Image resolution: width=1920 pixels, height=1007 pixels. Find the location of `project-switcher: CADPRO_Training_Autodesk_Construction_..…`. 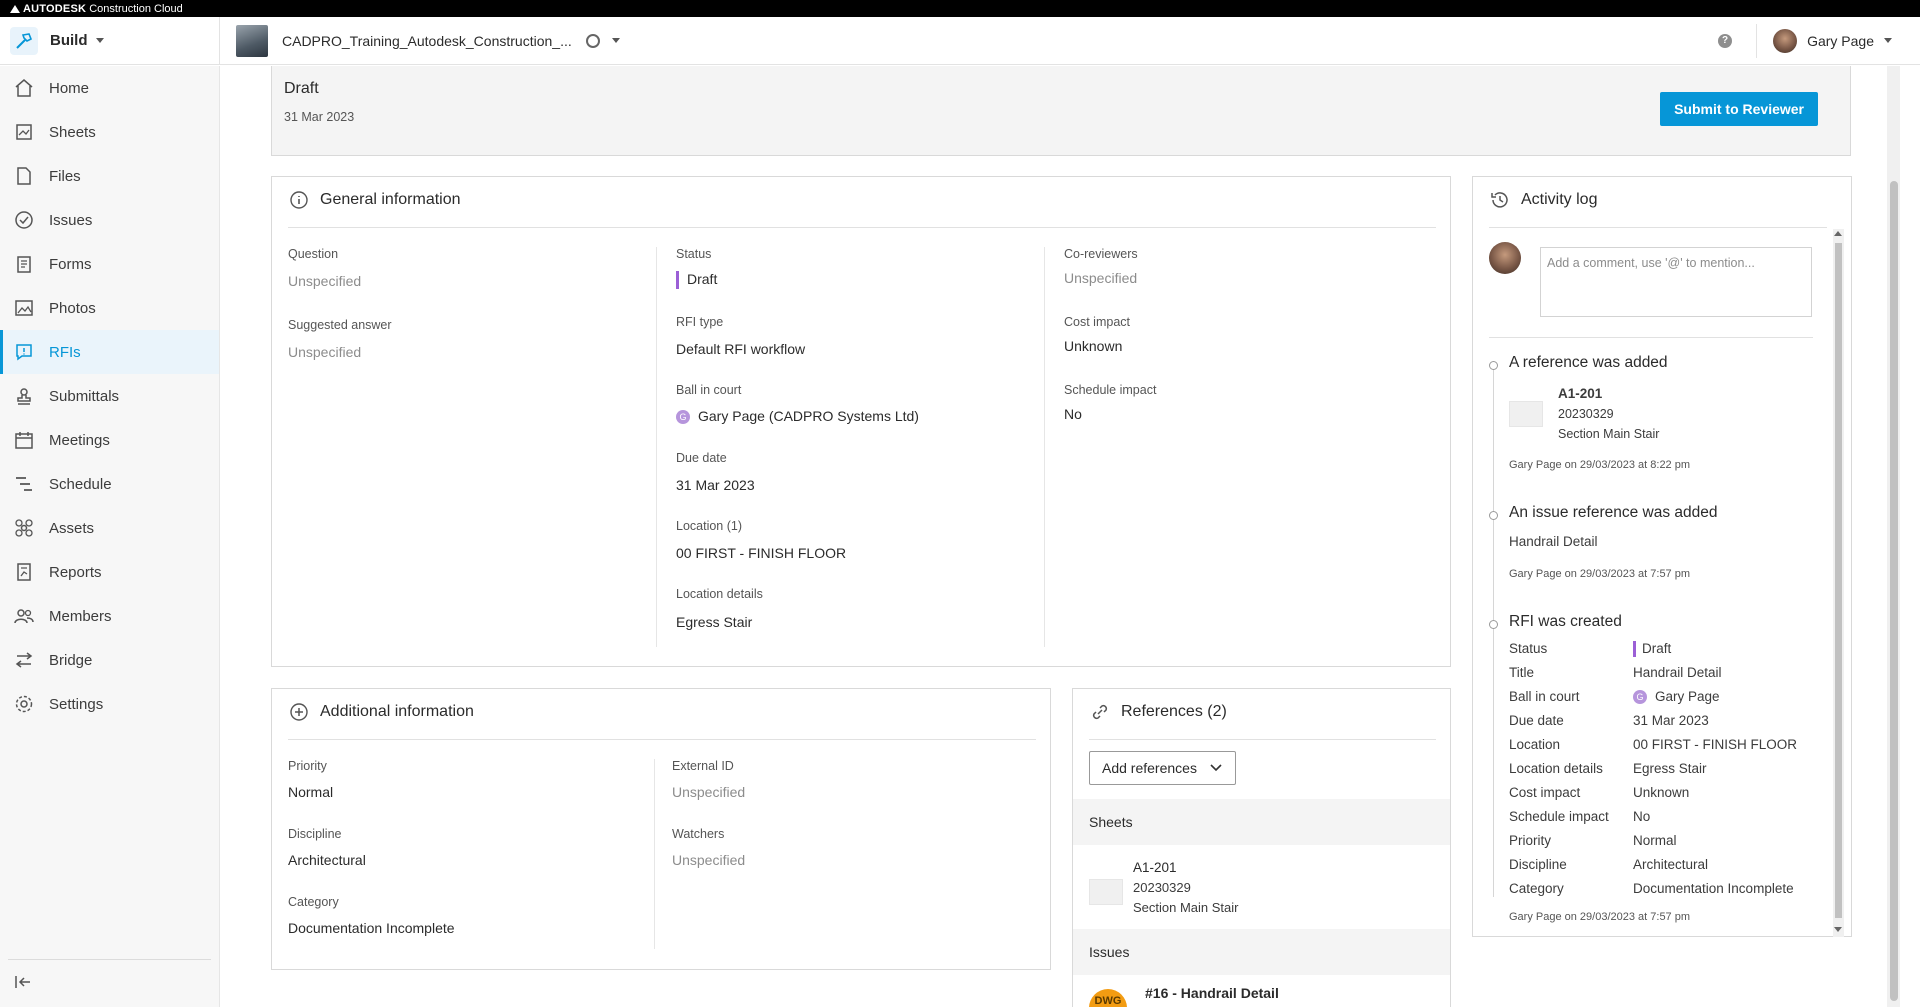

project-switcher: CADPRO_Training_Autodesk_Construction_..… is located at coordinates (420, 40).